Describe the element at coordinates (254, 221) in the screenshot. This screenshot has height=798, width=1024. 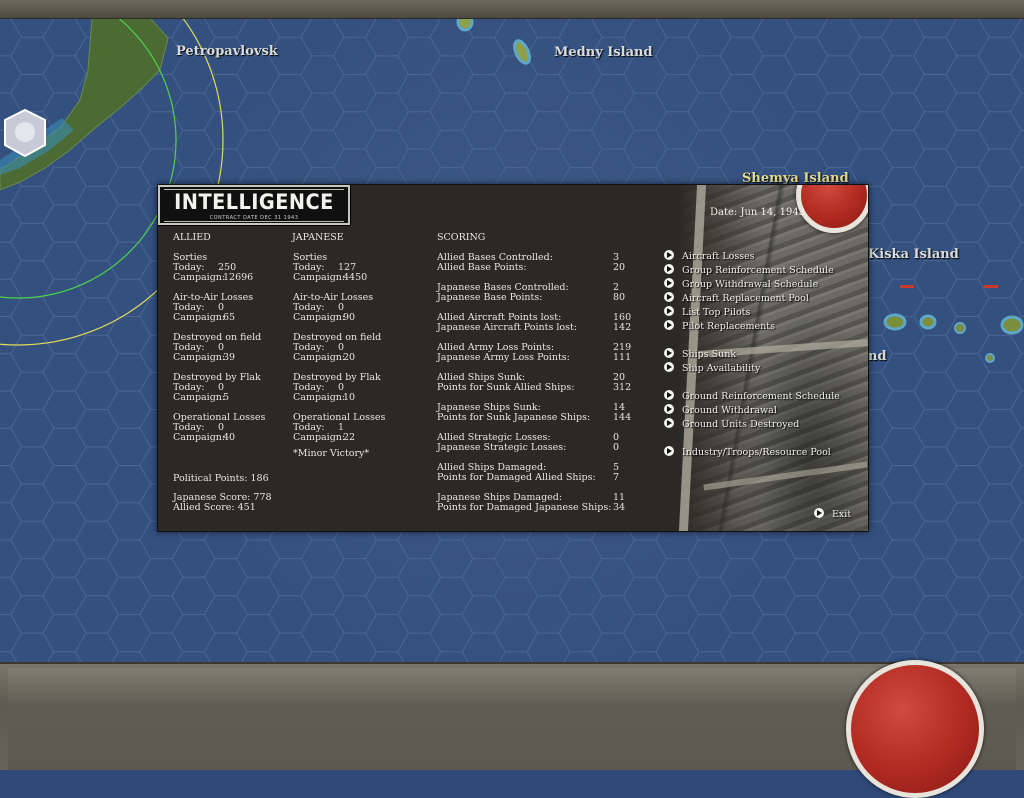
I see `title-rule` at that location.